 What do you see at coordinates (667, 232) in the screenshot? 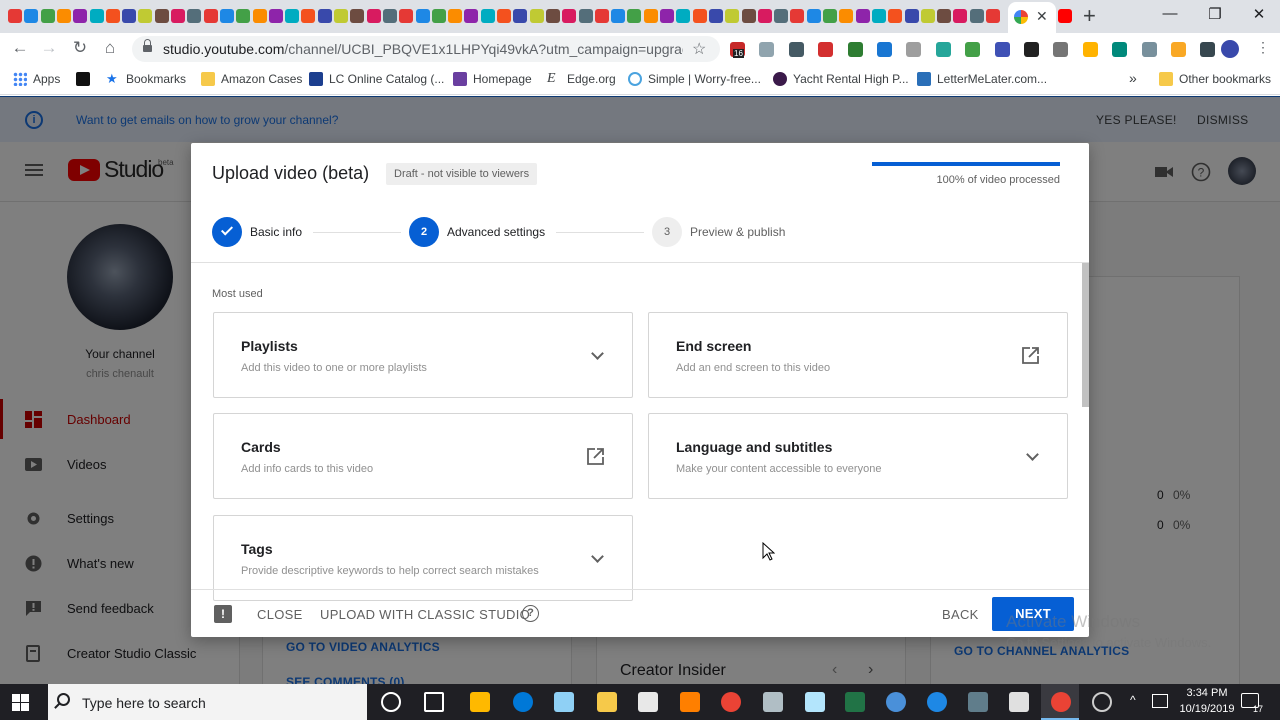
I see `step-preview-publish-indicator: 3` at bounding box center [667, 232].